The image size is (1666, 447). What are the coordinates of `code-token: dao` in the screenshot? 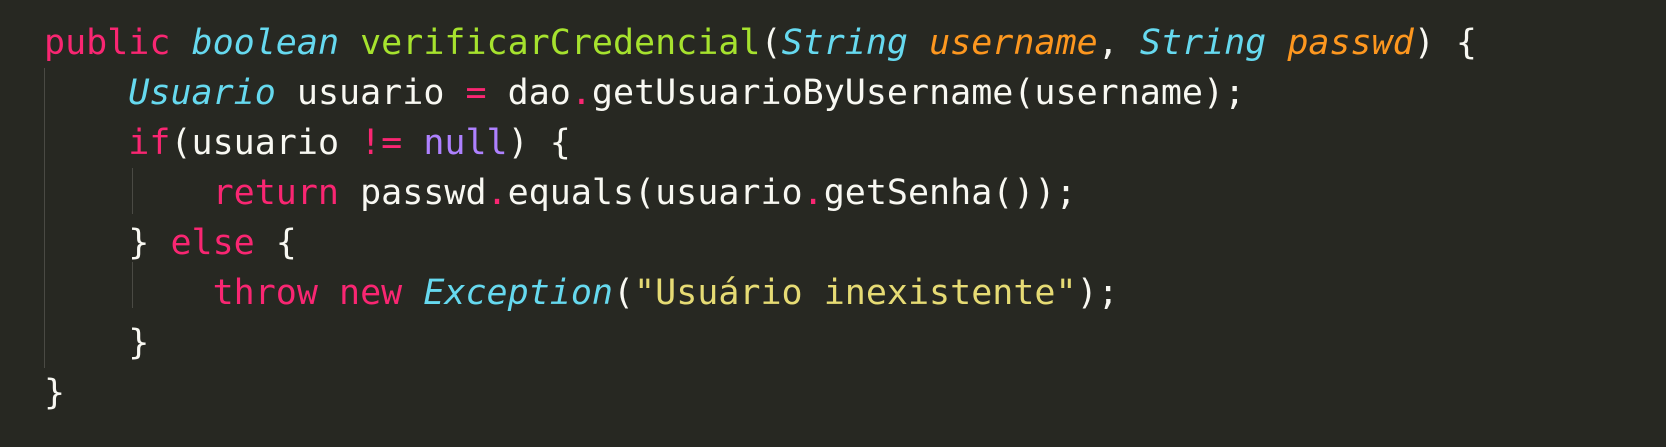 It's located at (528, 93).